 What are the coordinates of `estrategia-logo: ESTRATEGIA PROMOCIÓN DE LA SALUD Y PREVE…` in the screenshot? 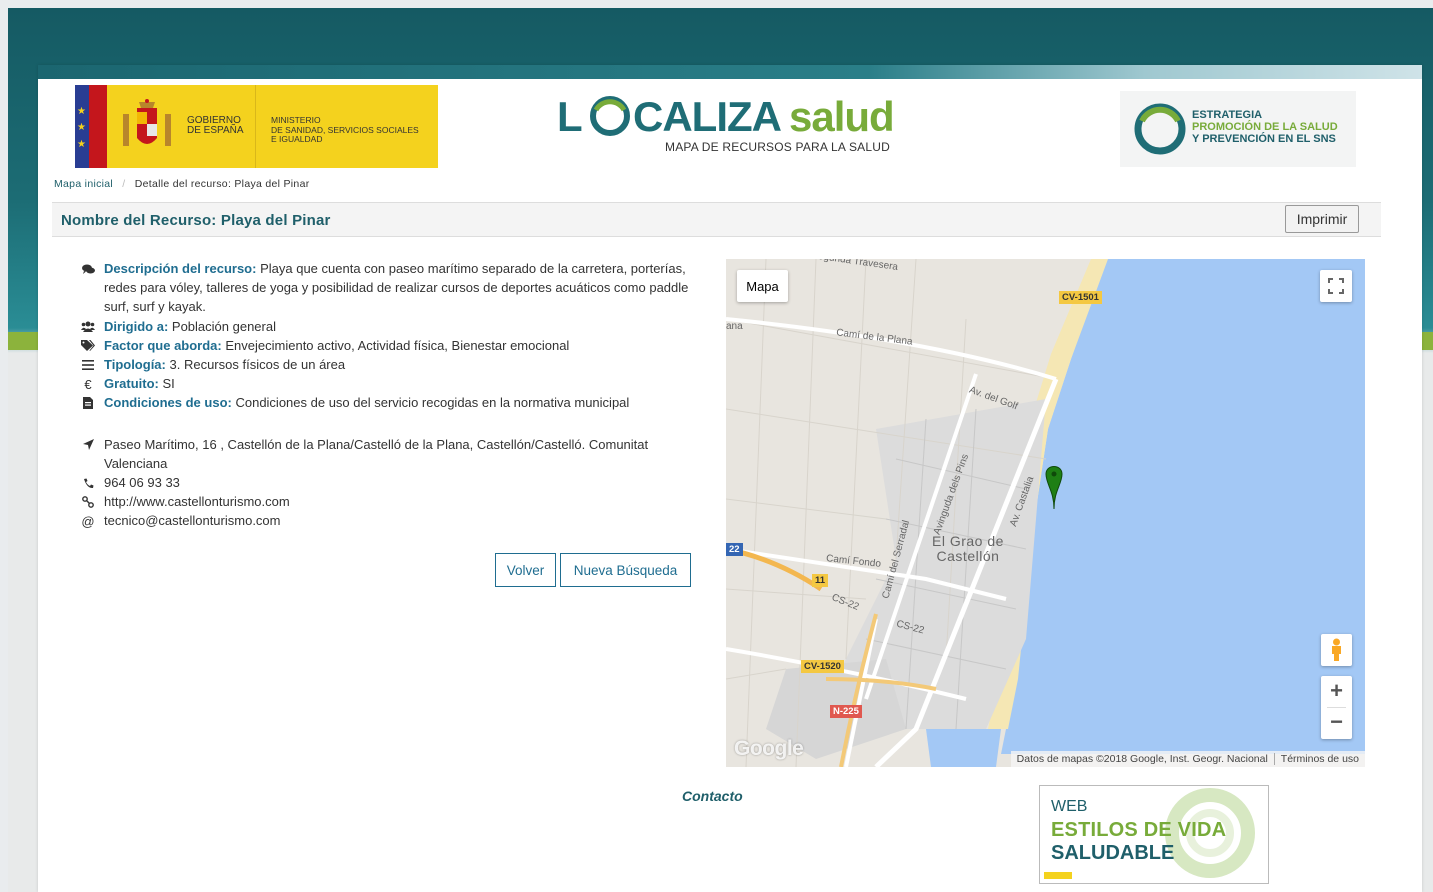 It's located at (1238, 129).